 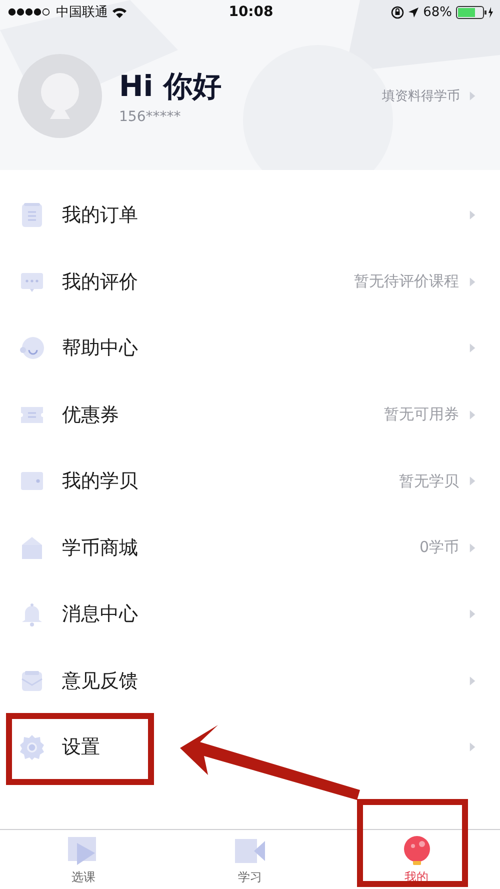 I want to click on menu-value: 暂无学贝, so click(x=429, y=481).